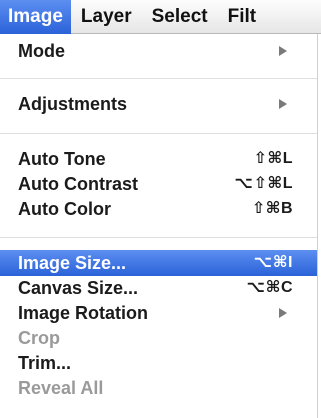 This screenshot has height=418, width=321. Describe the element at coordinates (83, 313) in the screenshot. I see `menu-item-label: Image Rotation` at that location.